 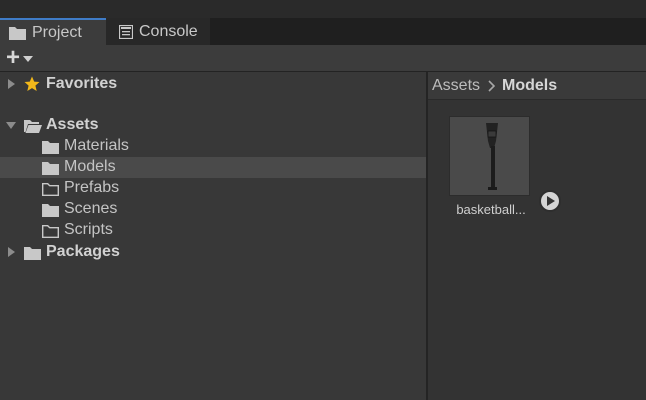 What do you see at coordinates (213, 188) in the screenshot?
I see `tree-item-prefabs: Prefabs` at bounding box center [213, 188].